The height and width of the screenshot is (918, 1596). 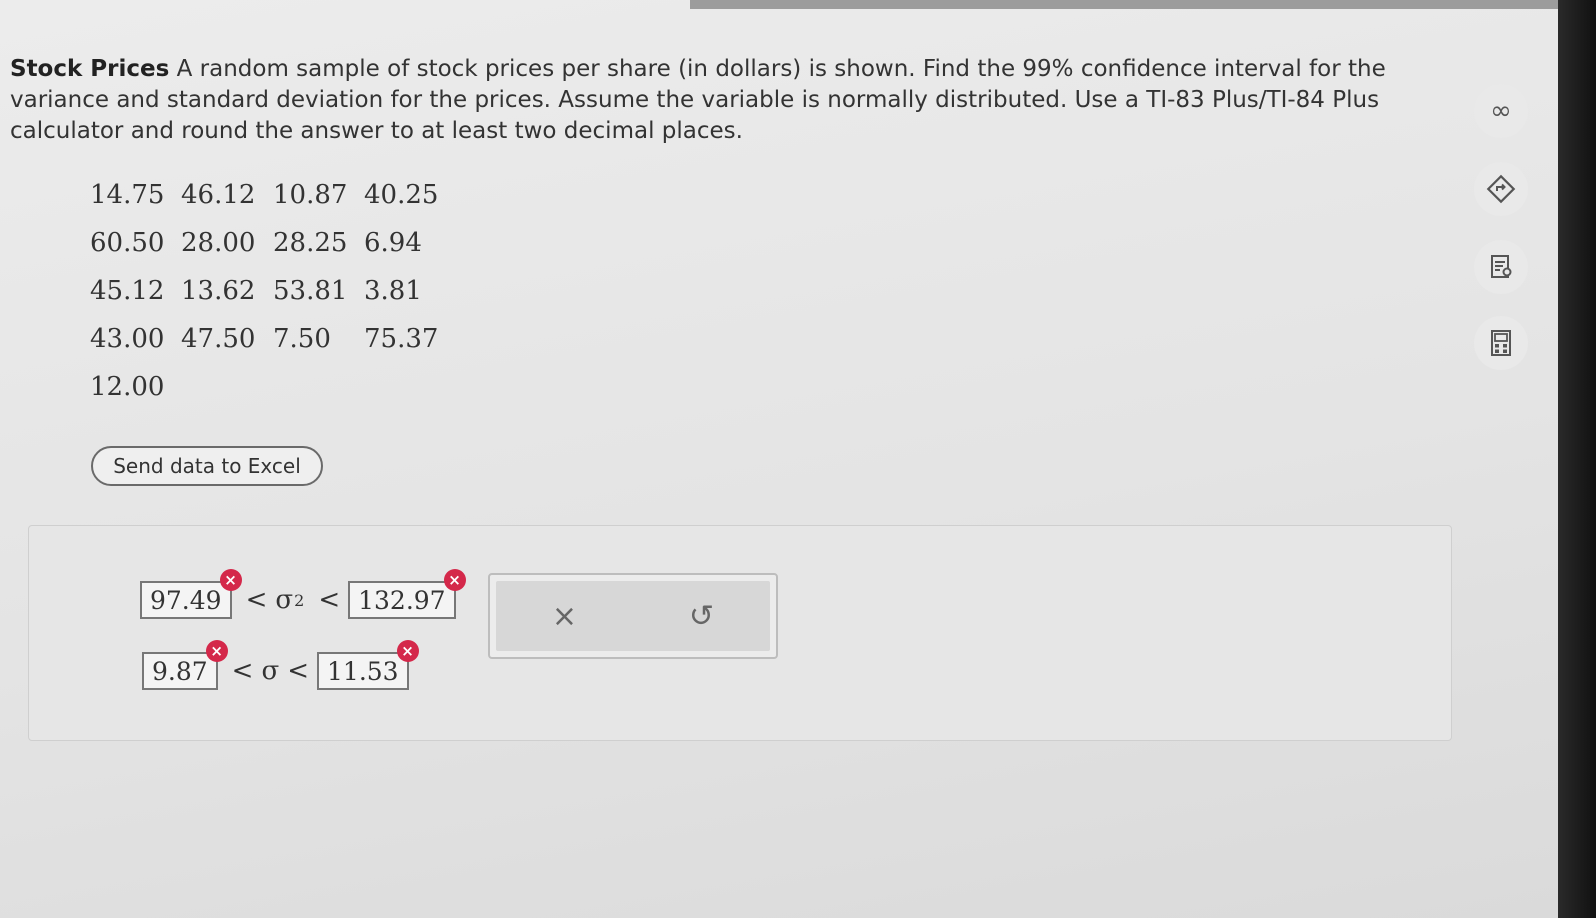 I want to click on diamond-tool-button, so click(x=1501, y=189).